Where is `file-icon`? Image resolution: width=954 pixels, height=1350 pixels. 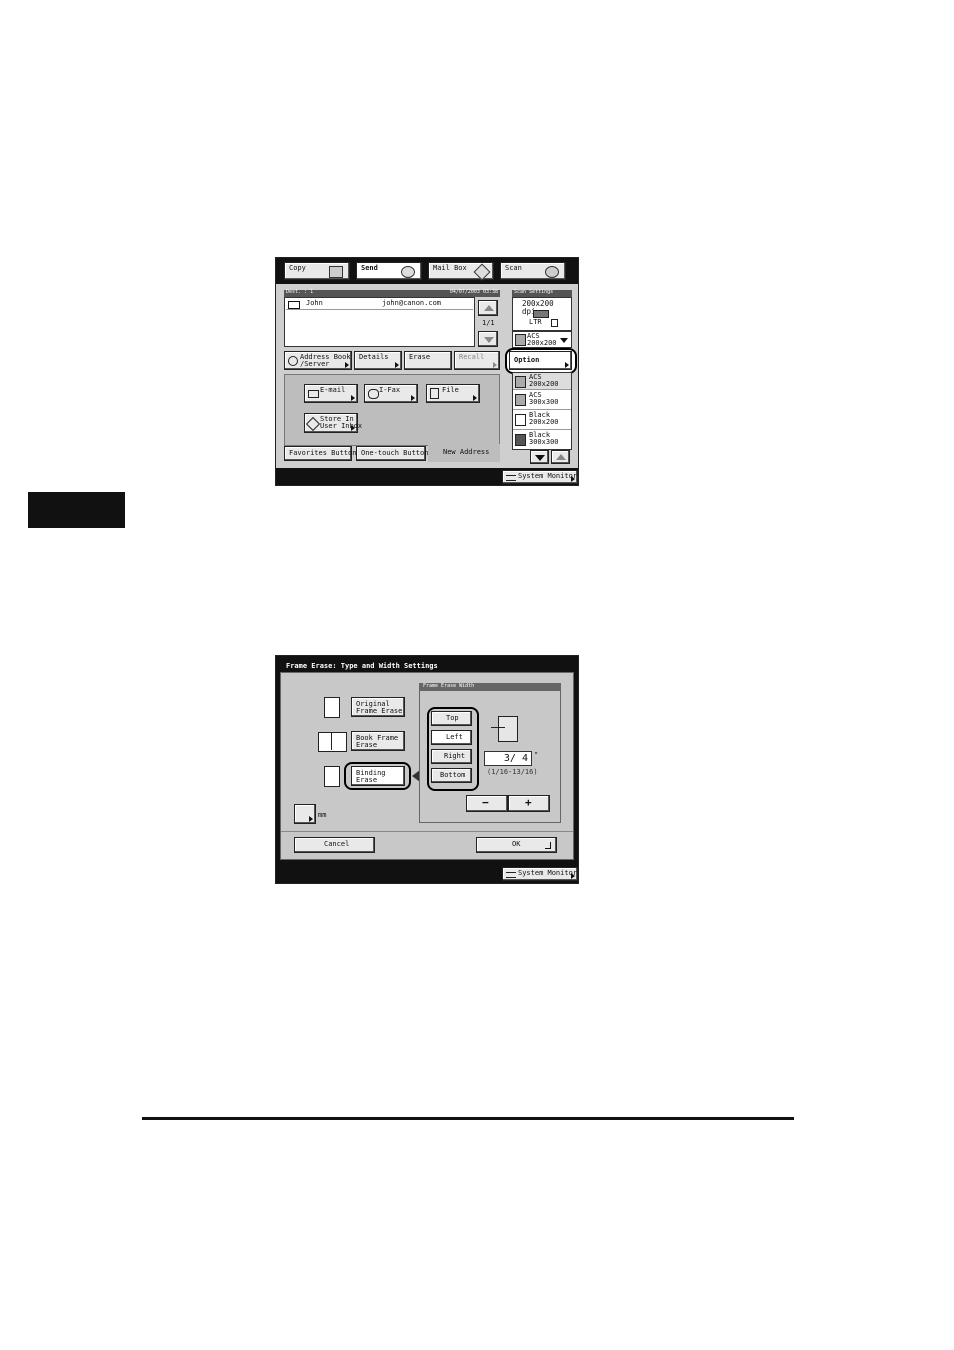
file-icon is located at coordinates (434, 393).